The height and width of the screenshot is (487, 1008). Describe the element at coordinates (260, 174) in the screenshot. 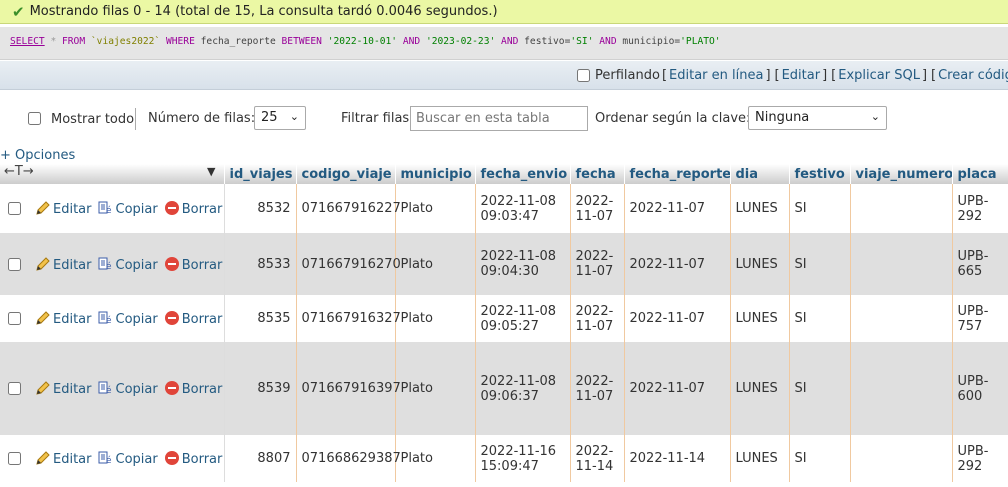

I see `column-header-id-viajes: id_viajes` at that location.